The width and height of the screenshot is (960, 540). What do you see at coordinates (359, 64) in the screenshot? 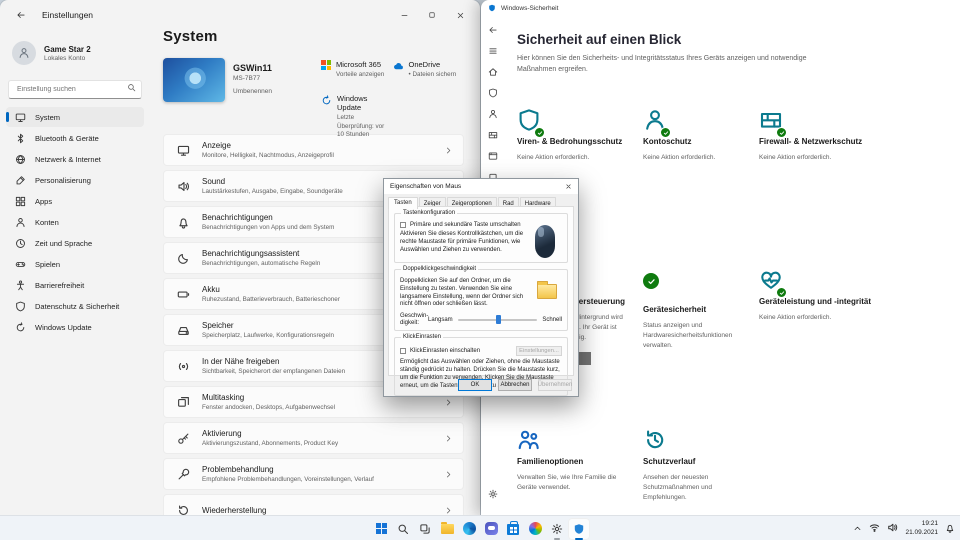
I see `card-title: Microsoft 365` at bounding box center [359, 64].